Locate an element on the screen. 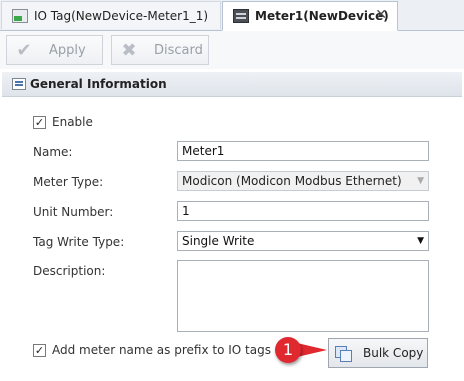 The height and width of the screenshot is (381, 464). tag-write-type-label: Tag Write Type: is located at coordinates (79, 242).